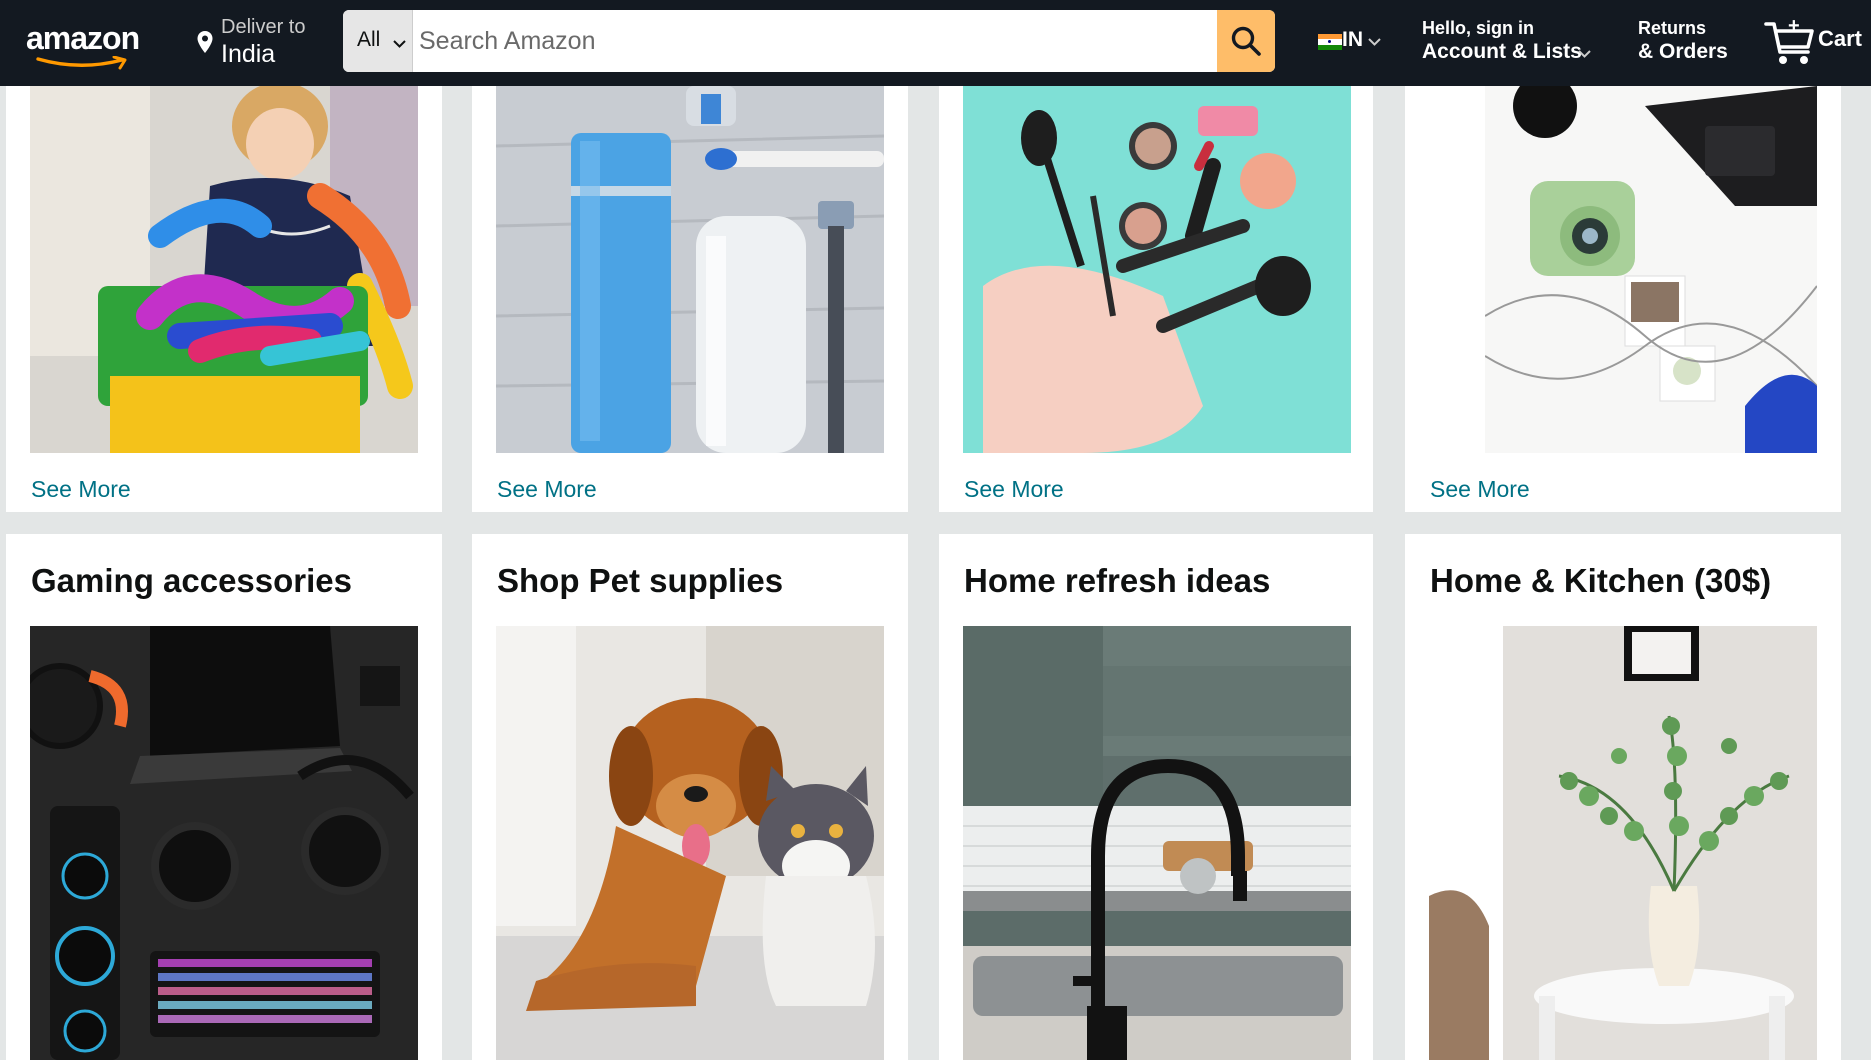 This screenshot has height=1060, width=1871. Describe the element at coordinates (1330, 42) in the screenshot. I see `india-flag-icon` at that location.